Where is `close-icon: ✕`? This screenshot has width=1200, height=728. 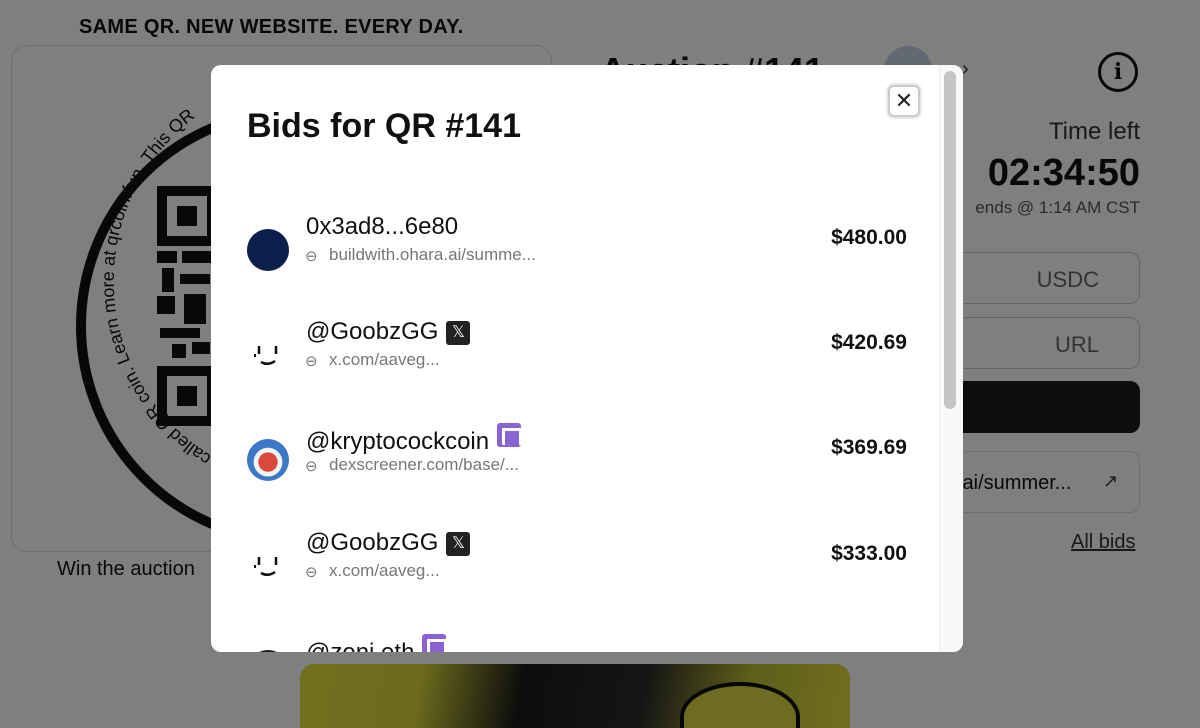 close-icon: ✕ is located at coordinates (904, 100).